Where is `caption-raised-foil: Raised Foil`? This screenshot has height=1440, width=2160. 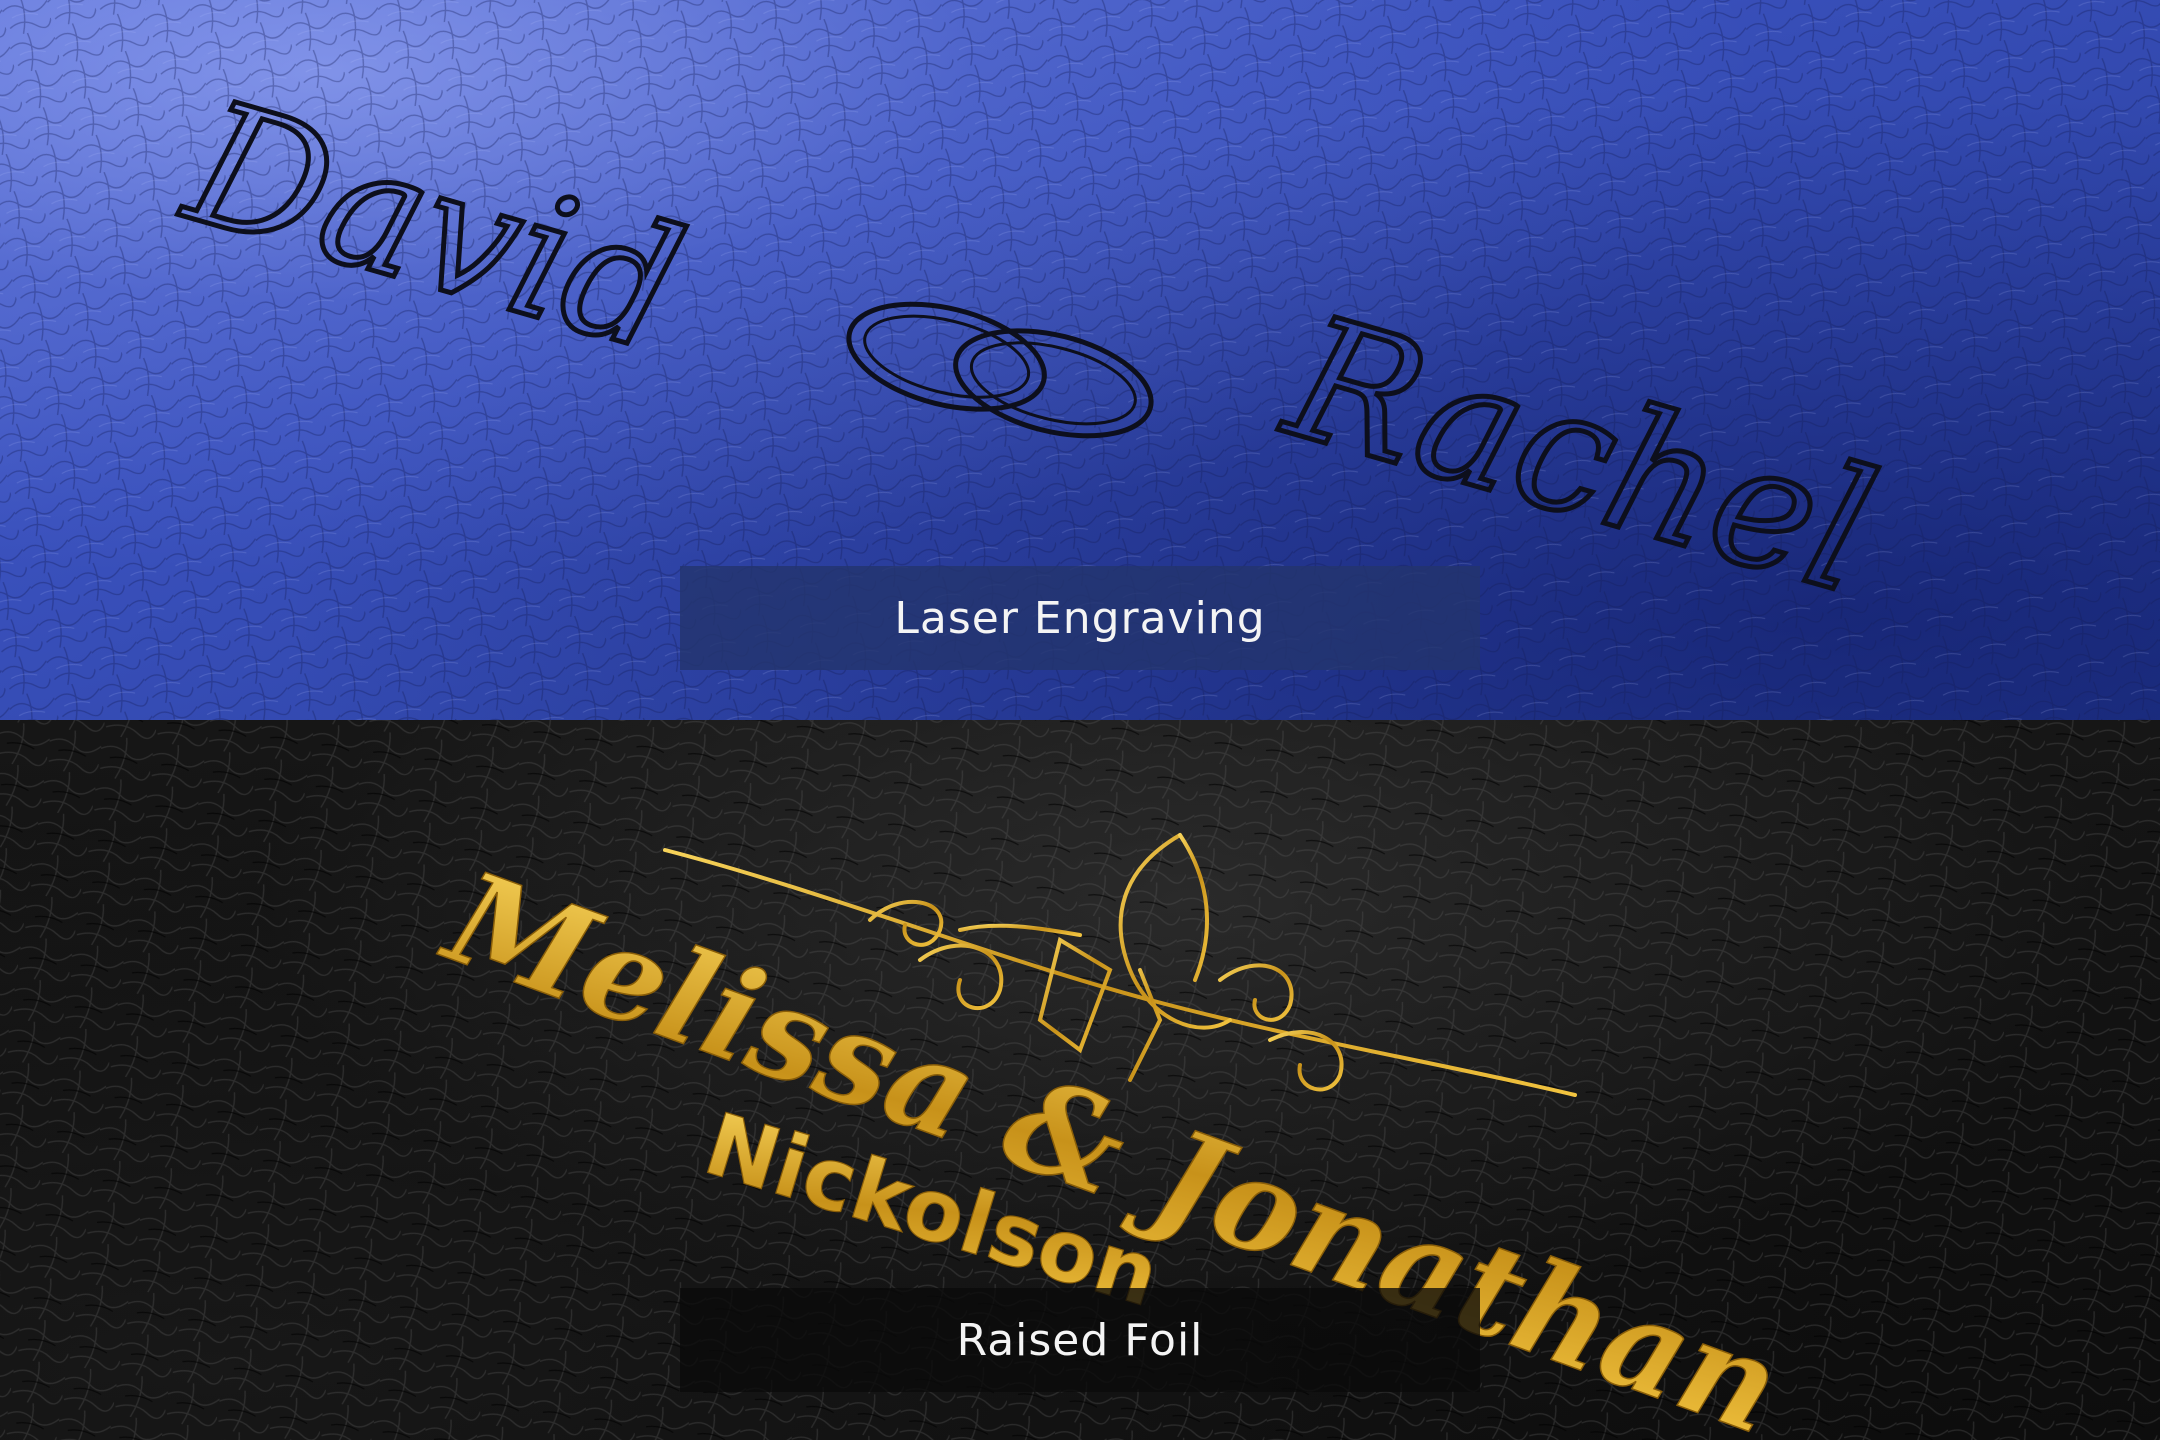
caption-raised-foil: Raised Foil is located at coordinates (1080, 1340).